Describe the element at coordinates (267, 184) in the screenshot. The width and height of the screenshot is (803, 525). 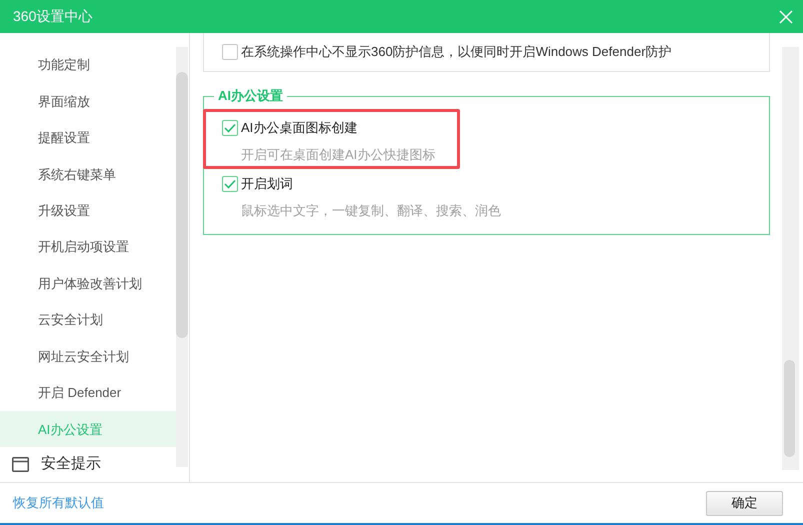
I see `option-label: 开启划词` at that location.